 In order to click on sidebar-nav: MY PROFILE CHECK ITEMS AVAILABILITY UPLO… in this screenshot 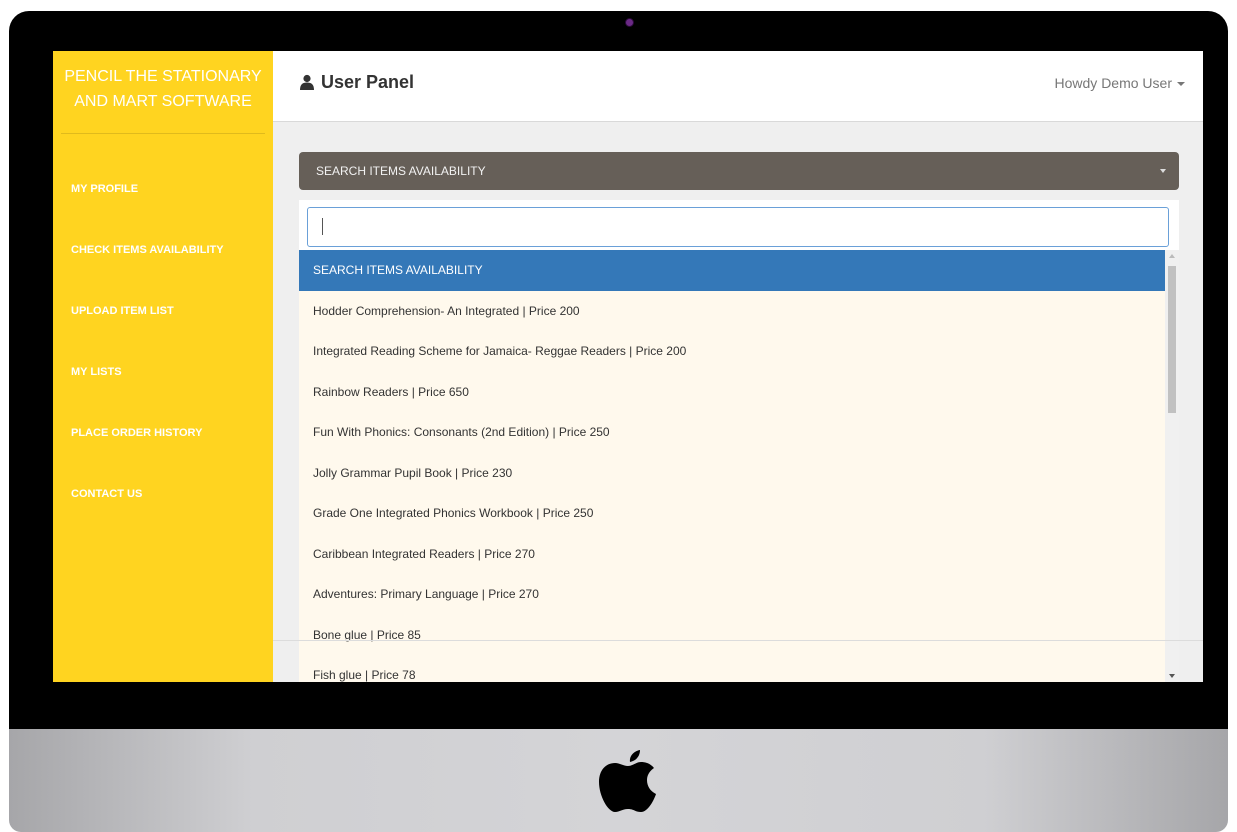, I will do `click(163, 342)`.